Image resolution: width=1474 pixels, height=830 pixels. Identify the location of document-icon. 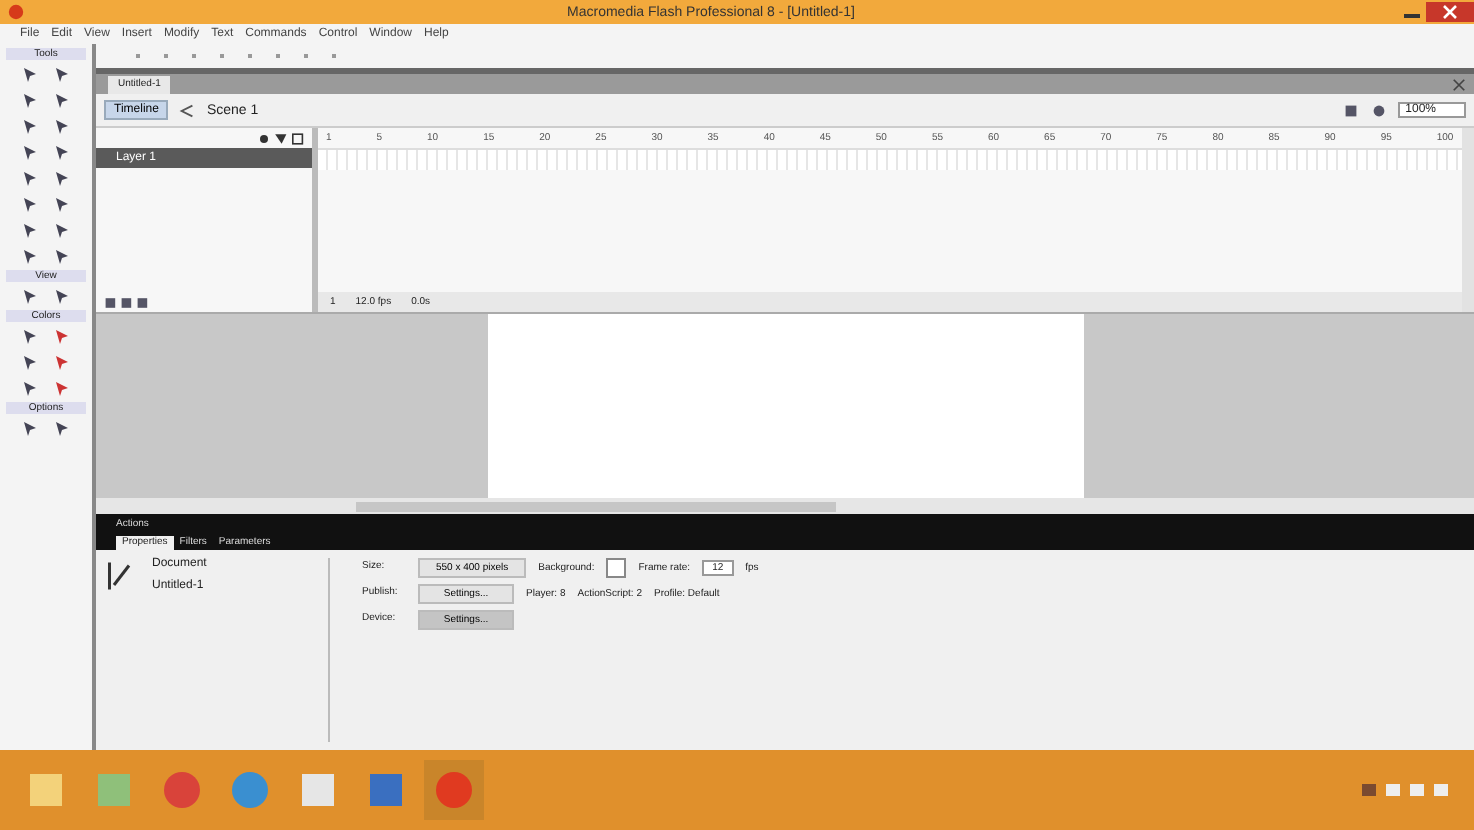
(120, 576).